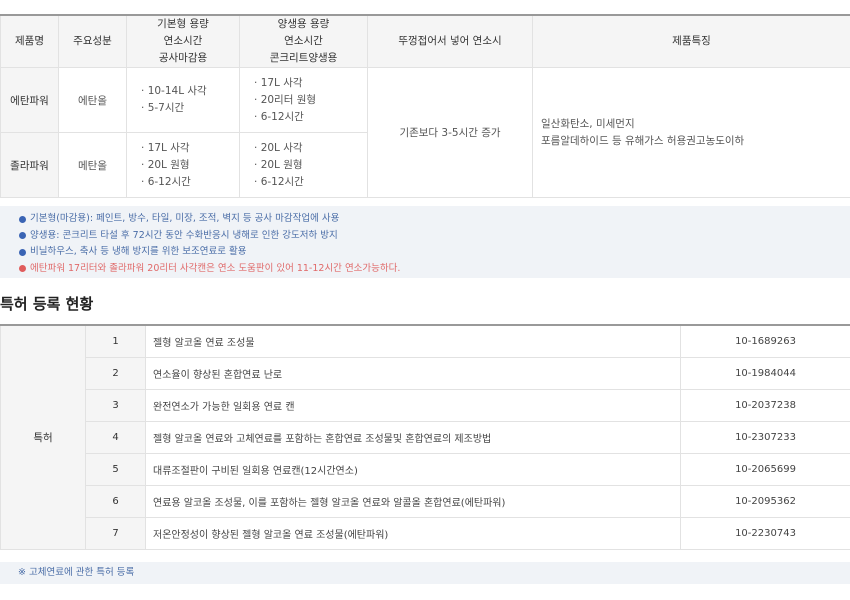  I want to click on patent-title: 완전연소가 가능한 일회용 연료 캔, so click(413, 405).